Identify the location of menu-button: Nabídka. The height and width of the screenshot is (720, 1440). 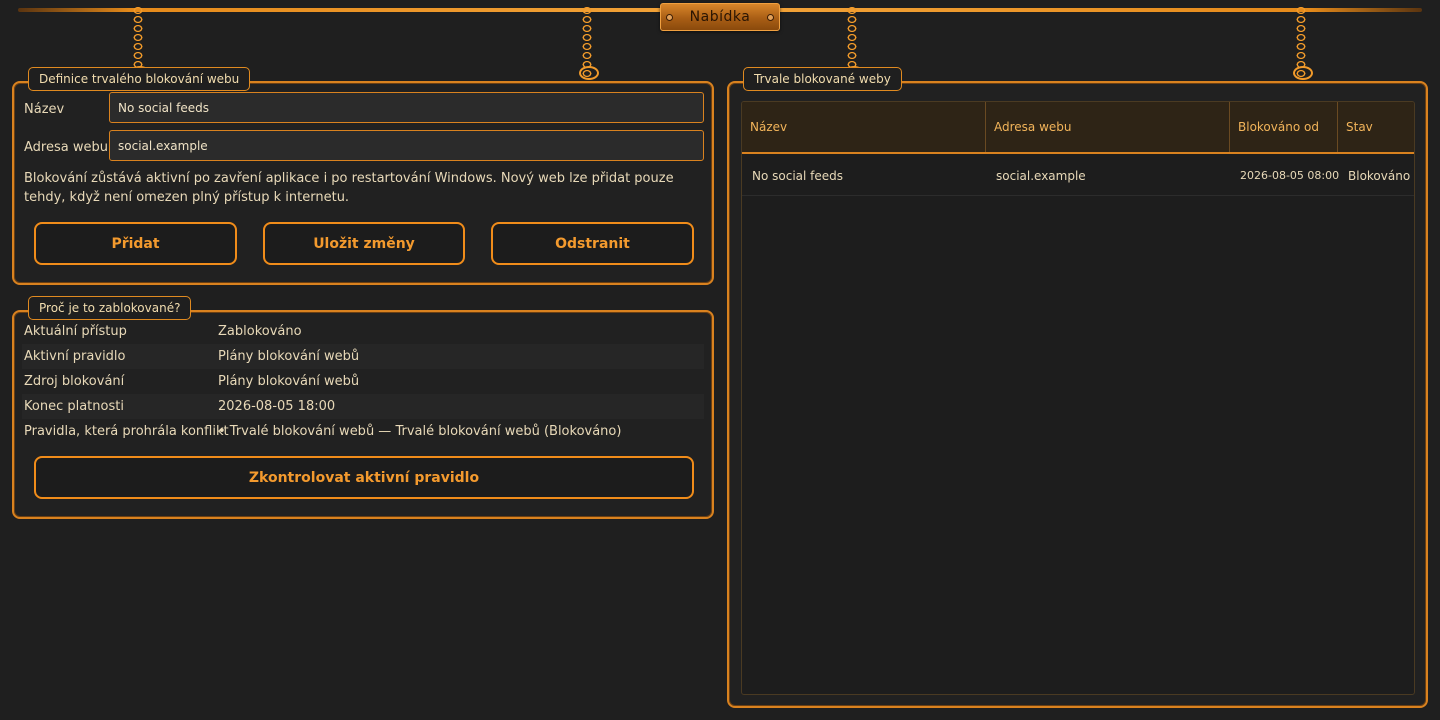
(720, 17).